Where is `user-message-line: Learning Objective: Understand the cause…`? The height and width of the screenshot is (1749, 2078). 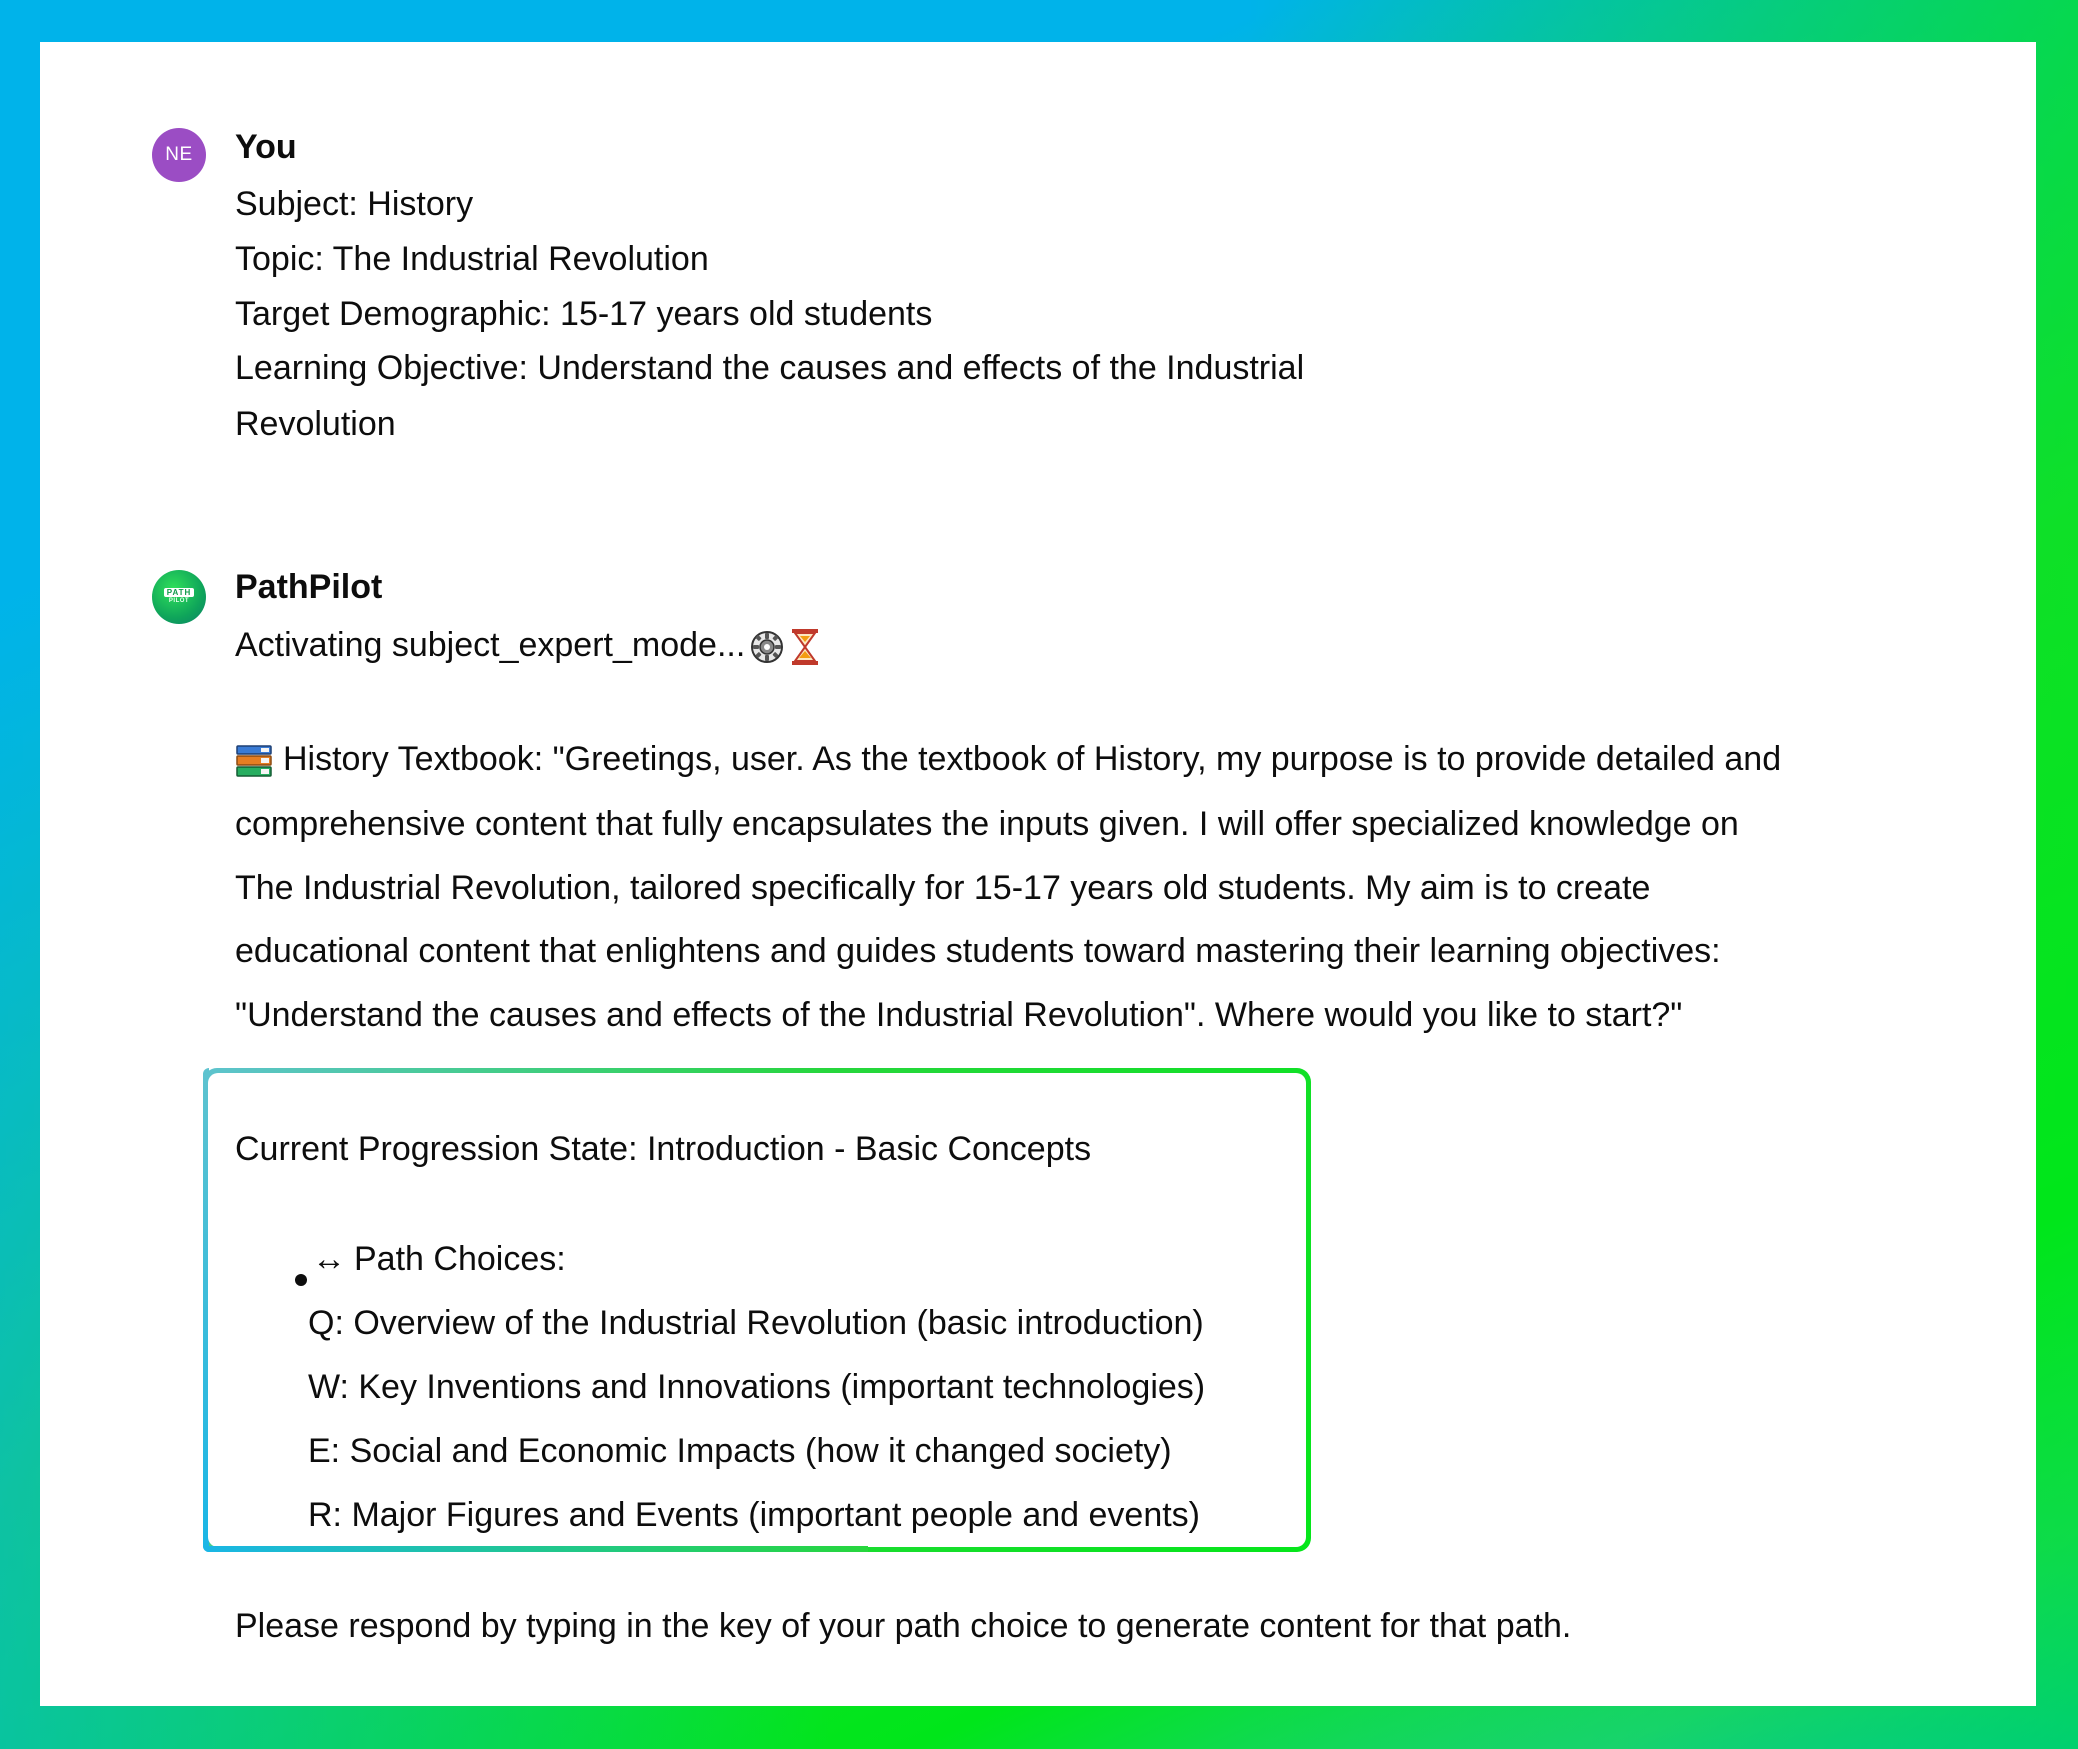 user-message-line: Learning Objective: Understand the cause… is located at coordinates (770, 368).